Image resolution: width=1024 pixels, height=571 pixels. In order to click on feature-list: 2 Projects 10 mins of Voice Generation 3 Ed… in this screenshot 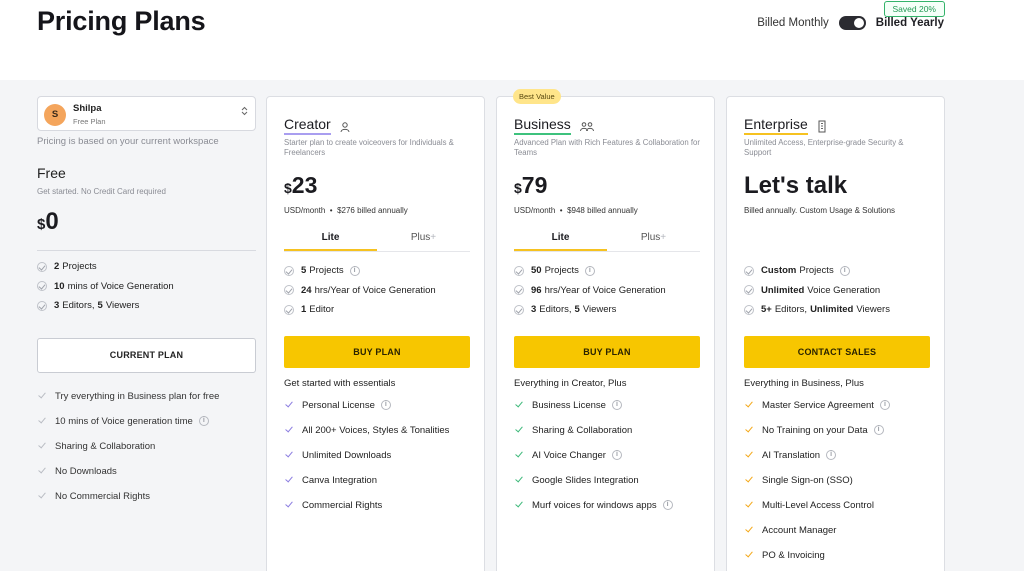, I will do `click(146, 286)`.